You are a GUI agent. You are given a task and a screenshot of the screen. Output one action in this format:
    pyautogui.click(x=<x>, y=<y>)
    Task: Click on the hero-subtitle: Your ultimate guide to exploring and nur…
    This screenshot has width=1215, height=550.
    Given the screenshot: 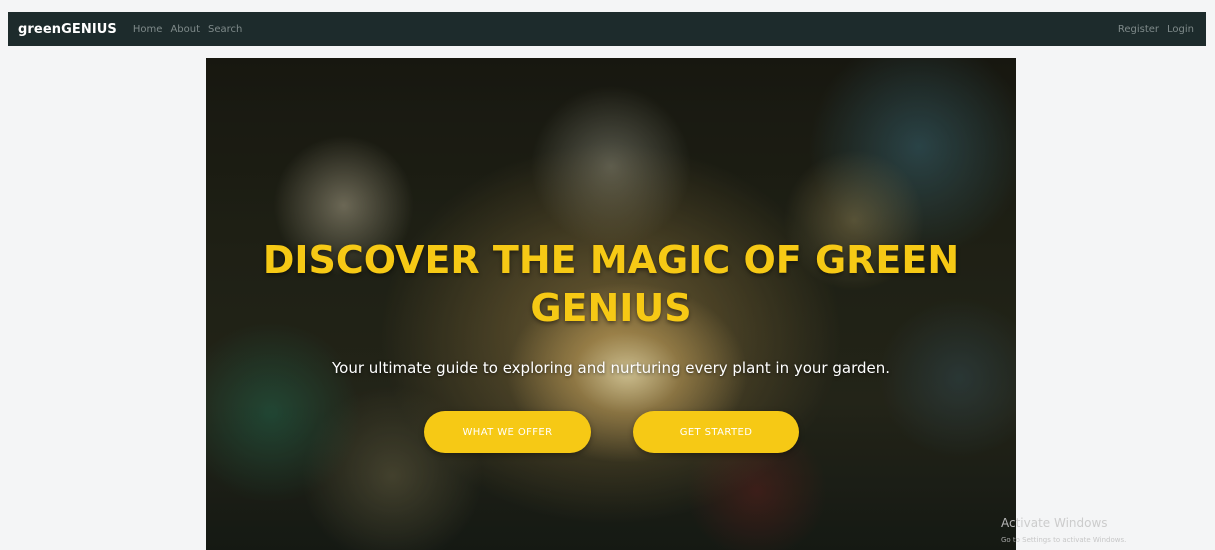 What is the action you would take?
    pyautogui.click(x=611, y=368)
    